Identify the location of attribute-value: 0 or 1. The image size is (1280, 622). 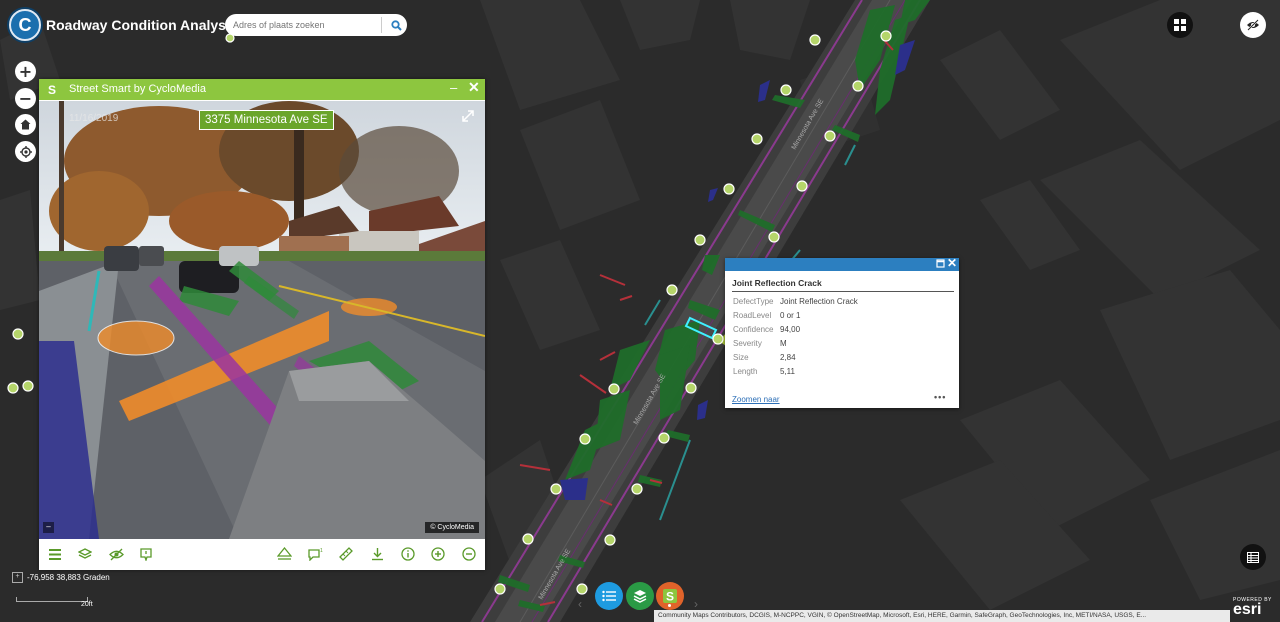
(790, 315).